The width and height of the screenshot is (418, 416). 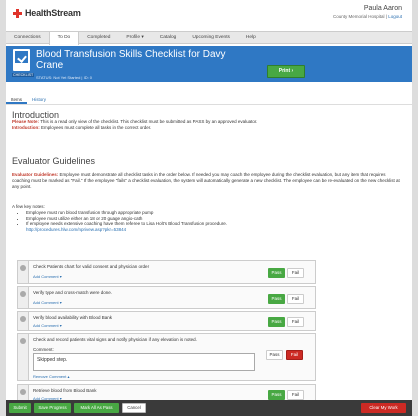 I want to click on nav-upcoming-events: Upcoming Events, so click(x=211, y=37).